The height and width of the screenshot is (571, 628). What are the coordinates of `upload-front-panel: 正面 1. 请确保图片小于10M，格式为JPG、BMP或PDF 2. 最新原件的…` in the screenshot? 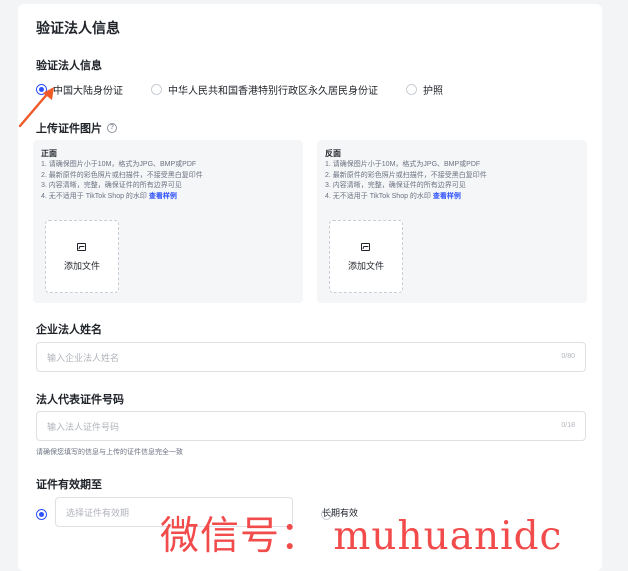 It's located at (168, 221).